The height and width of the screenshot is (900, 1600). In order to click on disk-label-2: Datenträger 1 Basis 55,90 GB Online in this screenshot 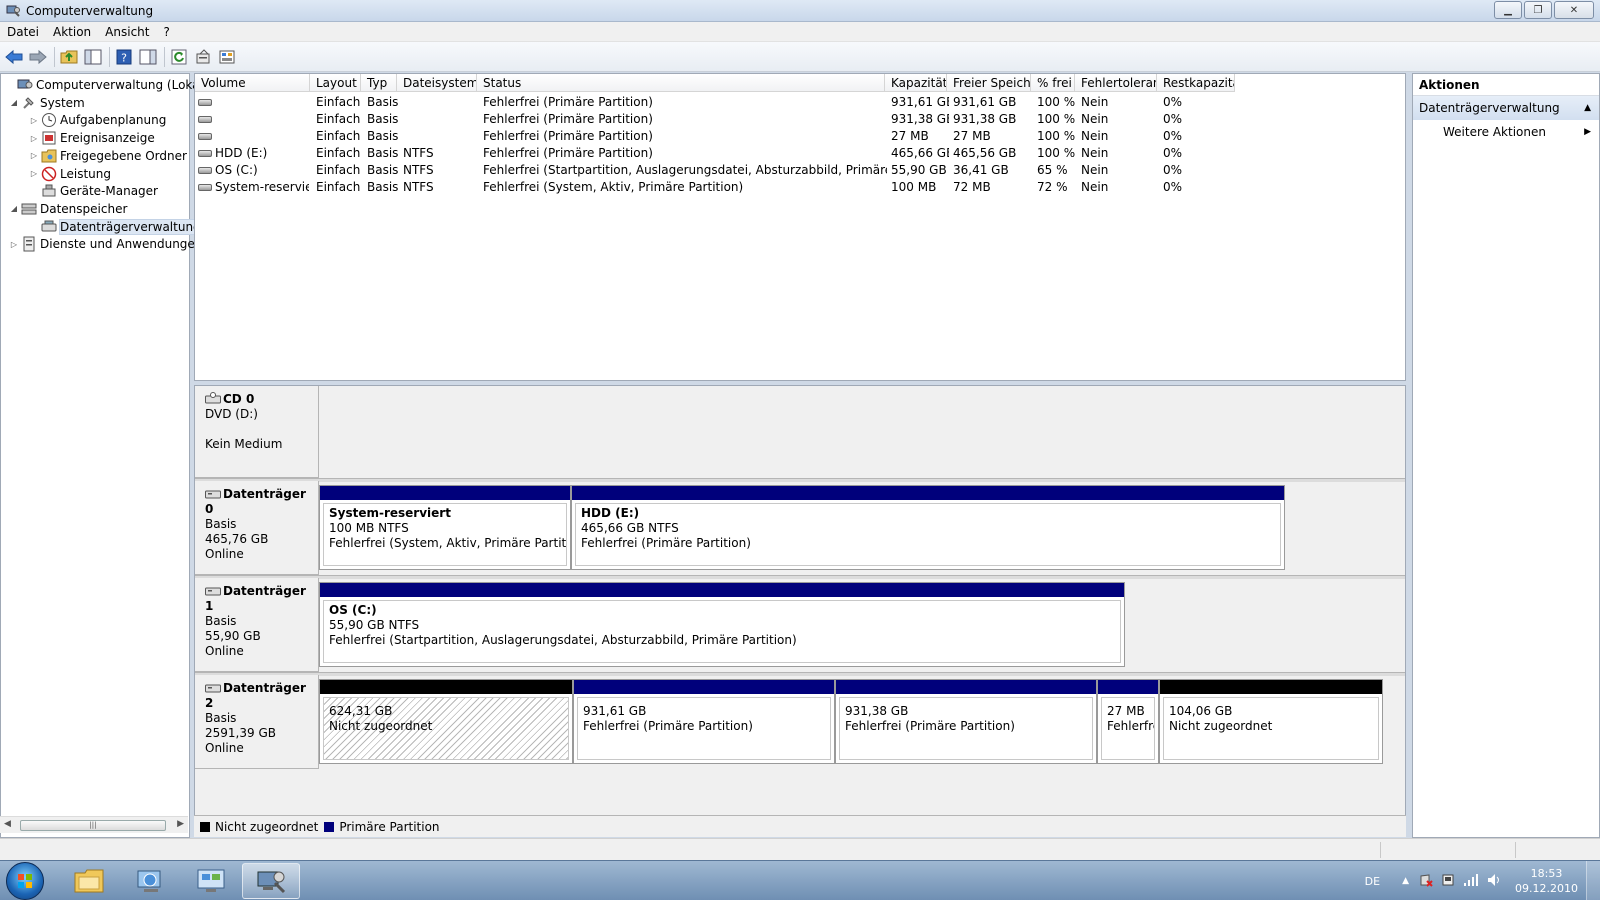, I will do `click(257, 625)`.